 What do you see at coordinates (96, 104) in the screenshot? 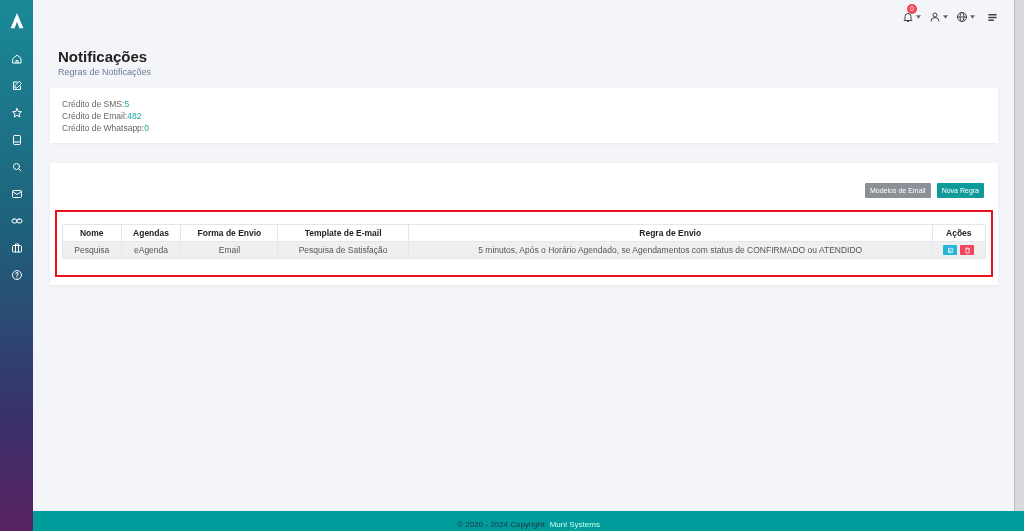
I see `credit-line: Crédito de SMS:5` at bounding box center [96, 104].